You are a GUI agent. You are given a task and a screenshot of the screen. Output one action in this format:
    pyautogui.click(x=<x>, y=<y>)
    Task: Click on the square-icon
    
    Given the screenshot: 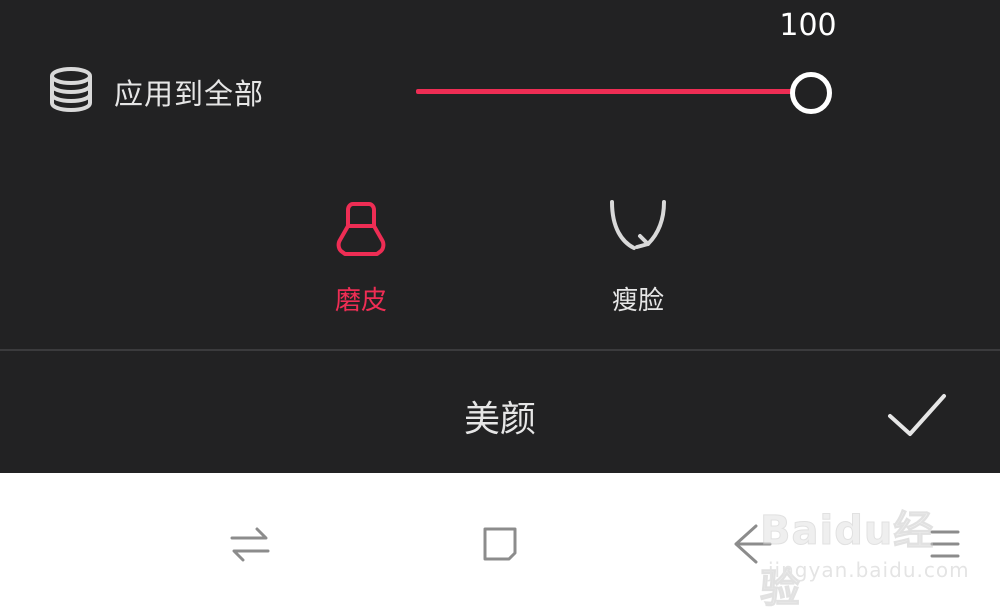 What is the action you would take?
    pyautogui.click(x=500, y=544)
    